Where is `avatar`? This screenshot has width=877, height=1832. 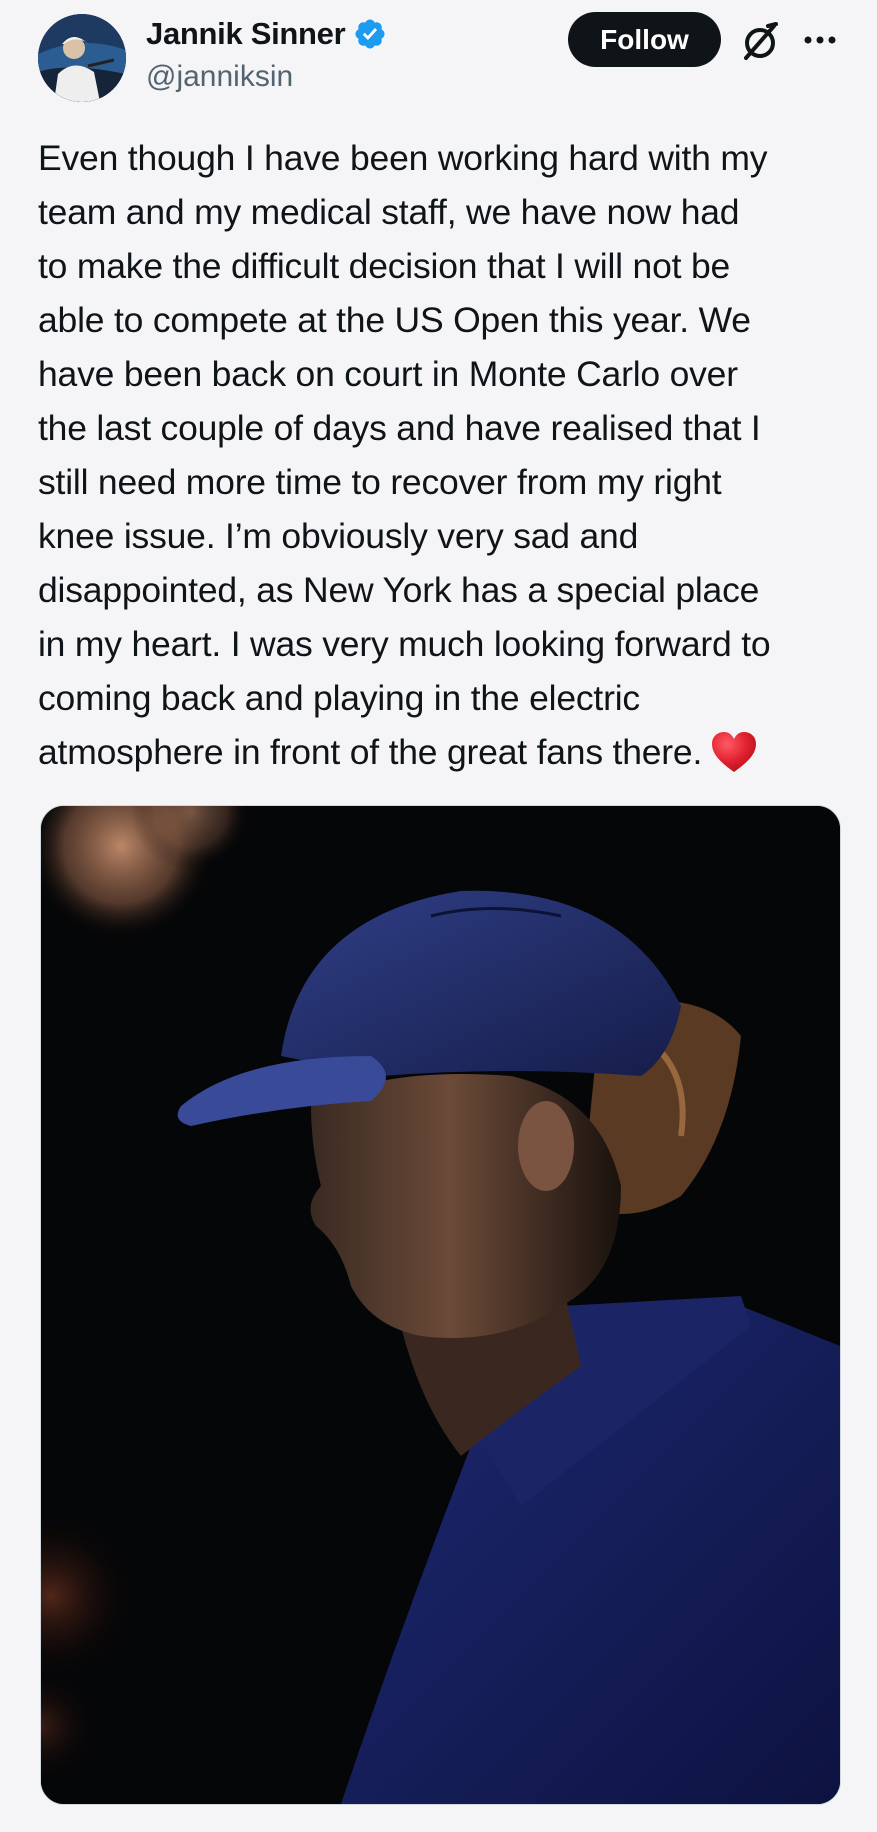 avatar is located at coordinates (82, 58).